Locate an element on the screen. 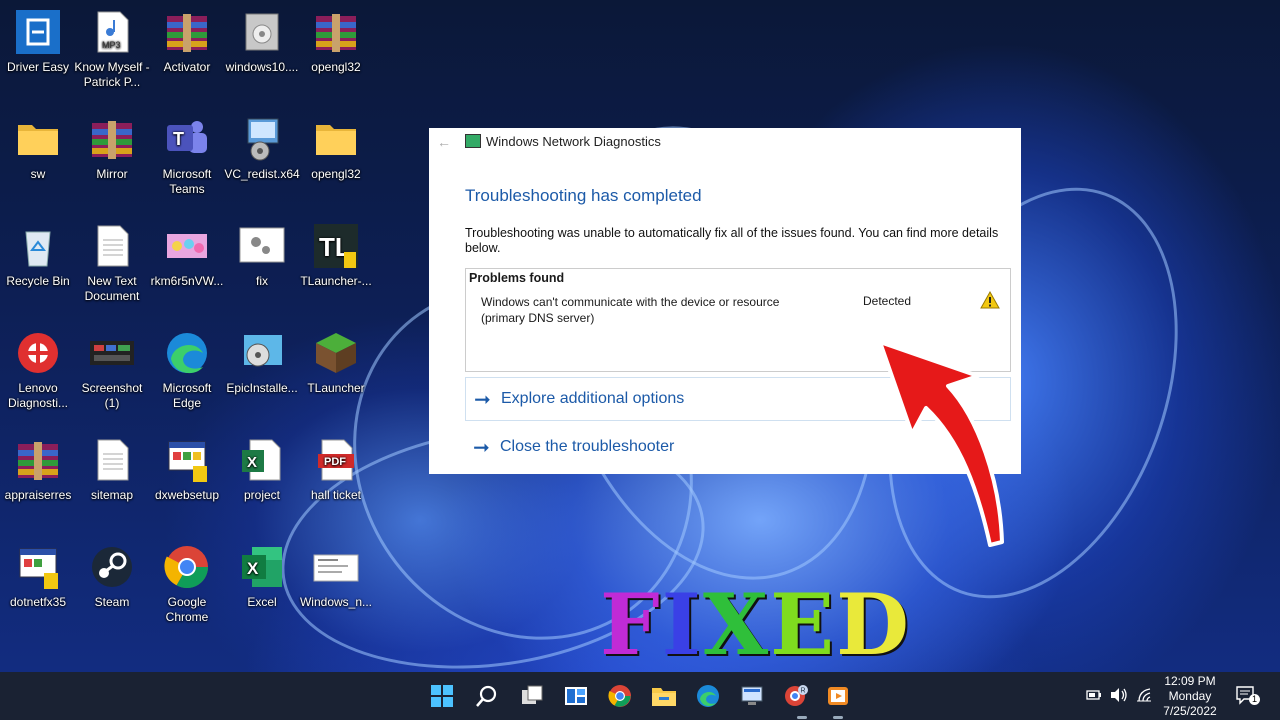 This screenshot has height=720, width=1280. desktop-icon: dotnetfx35 is located at coordinates (38, 576).